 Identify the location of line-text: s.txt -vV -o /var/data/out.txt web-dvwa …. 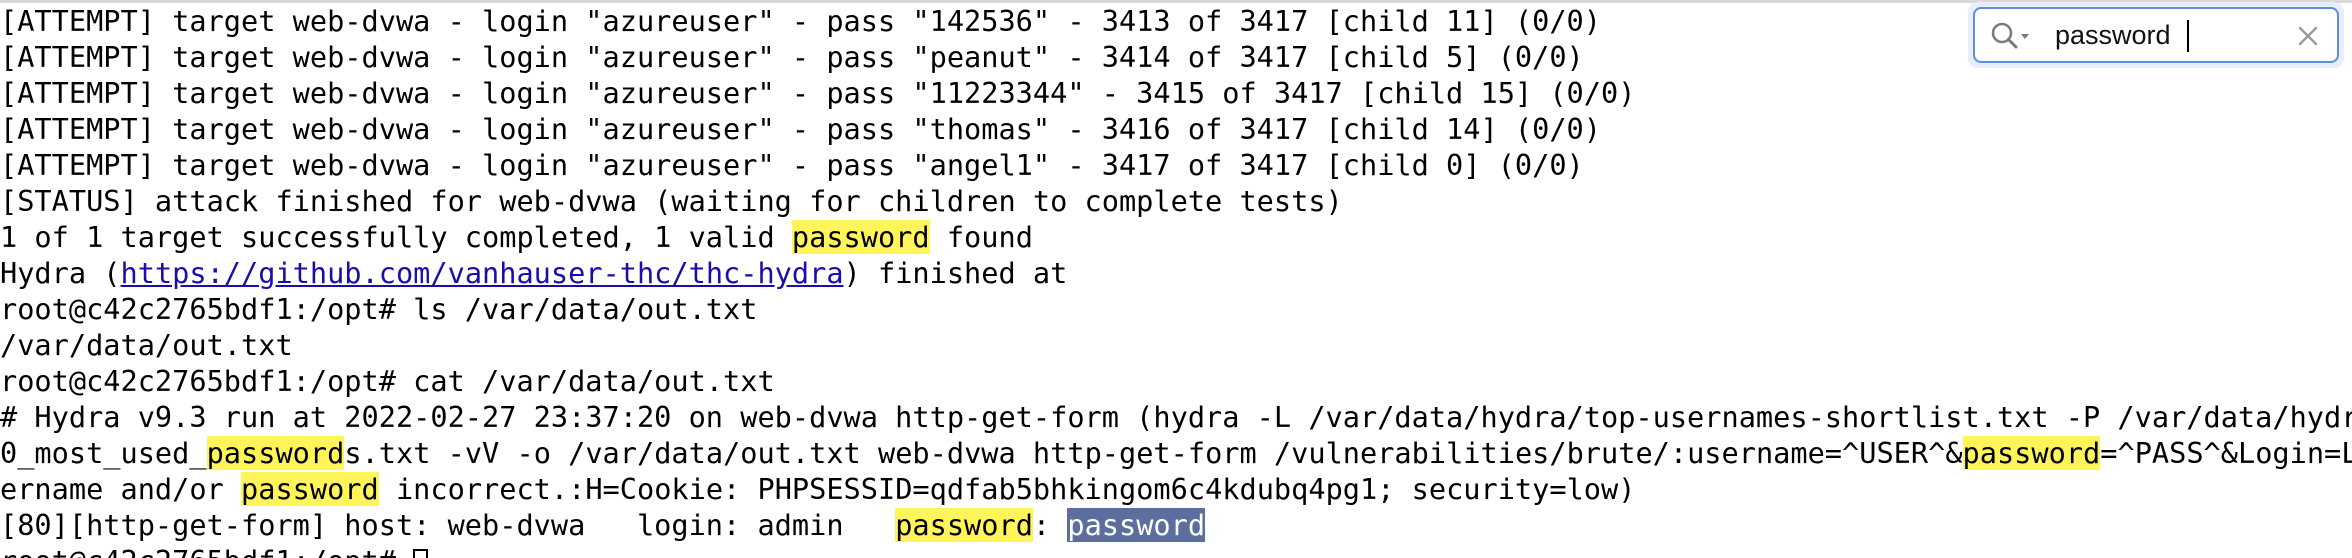
(1153, 453).